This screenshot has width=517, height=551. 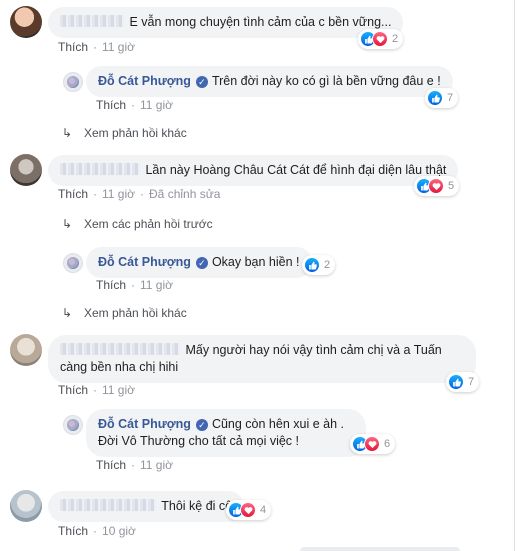 I want to click on reply-text-line2: Đời Vô Thường cho tất cả mọi việc !, so click(x=199, y=441).